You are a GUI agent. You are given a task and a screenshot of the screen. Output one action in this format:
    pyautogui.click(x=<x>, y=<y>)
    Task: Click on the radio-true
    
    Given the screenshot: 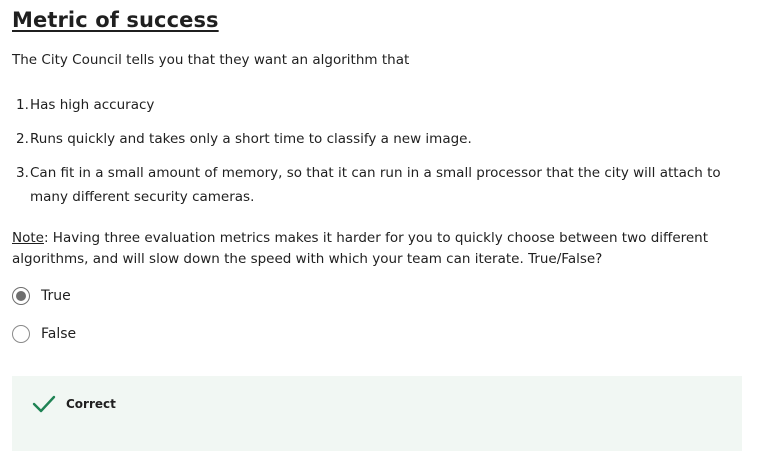 What is the action you would take?
    pyautogui.click(x=21, y=296)
    